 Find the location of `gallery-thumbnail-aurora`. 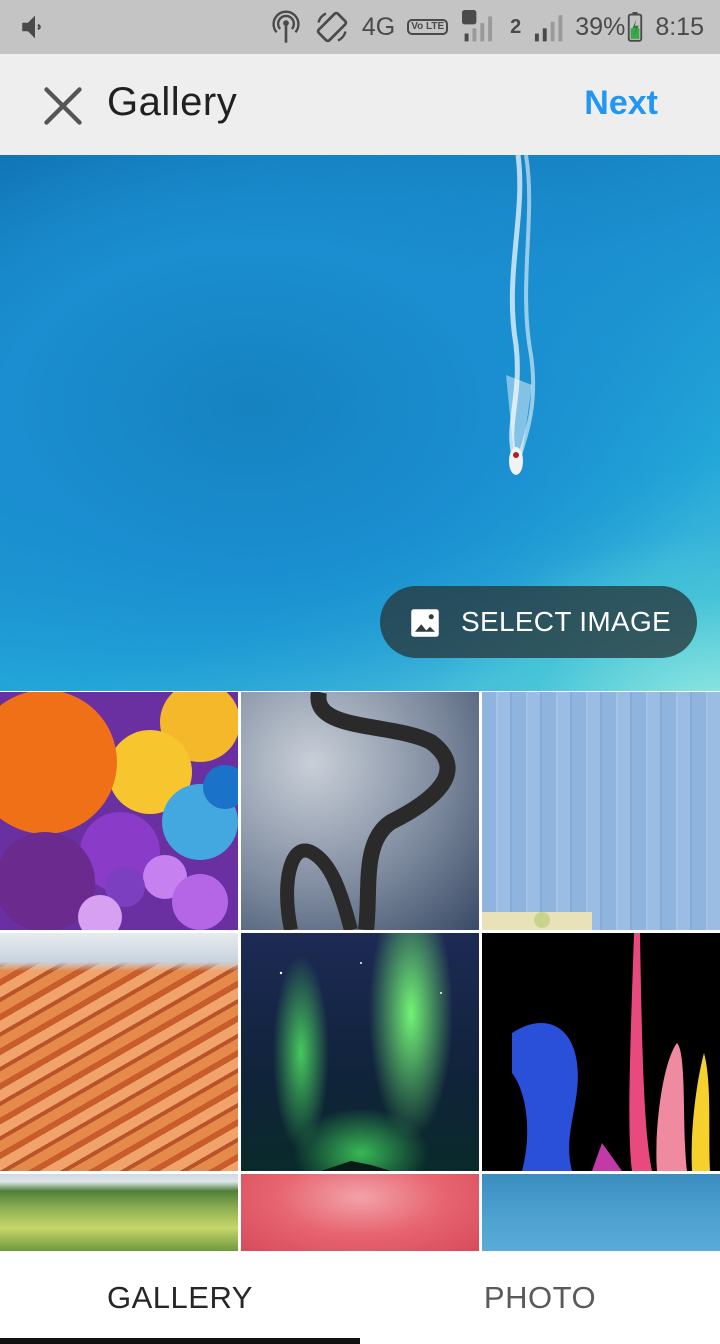

gallery-thumbnail-aurora is located at coordinates (360, 1052).